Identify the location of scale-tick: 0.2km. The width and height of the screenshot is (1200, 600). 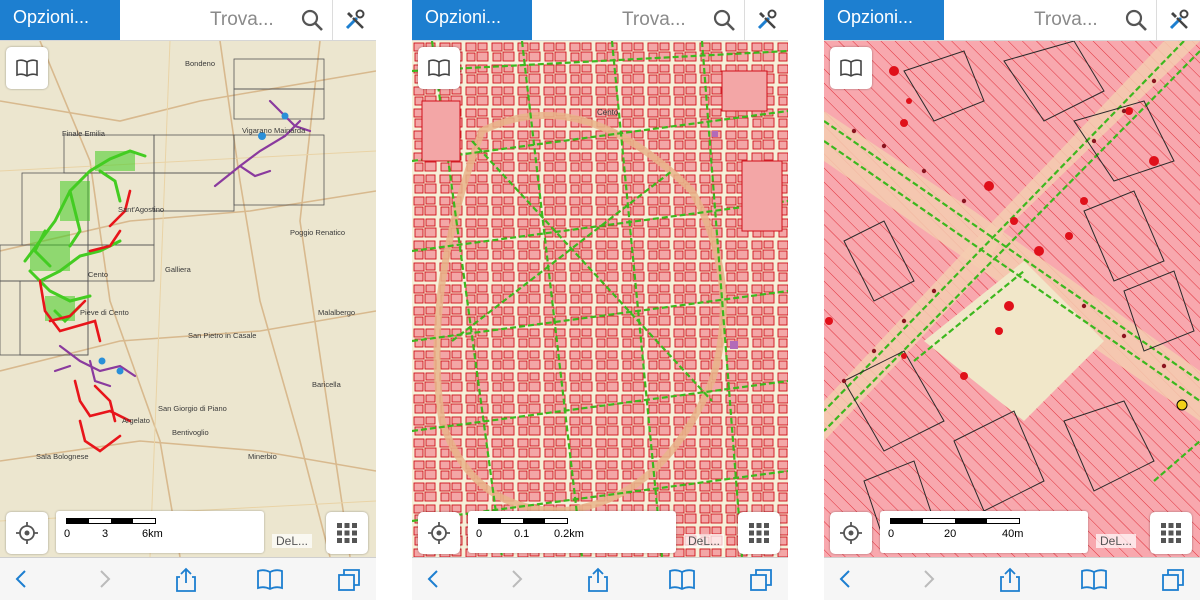
(569, 534).